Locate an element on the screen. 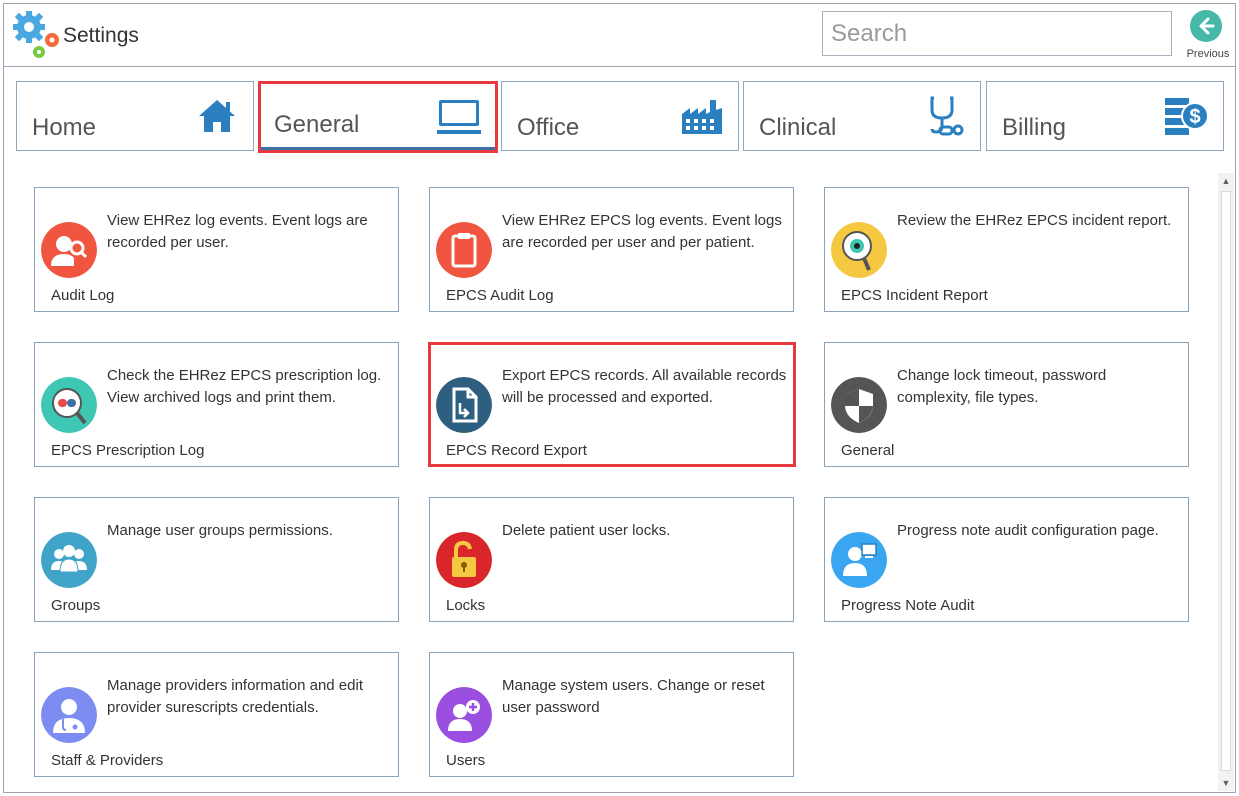 Image resolution: width=1239 pixels, height=796 pixels. factory-icon is located at coordinates (702, 117).